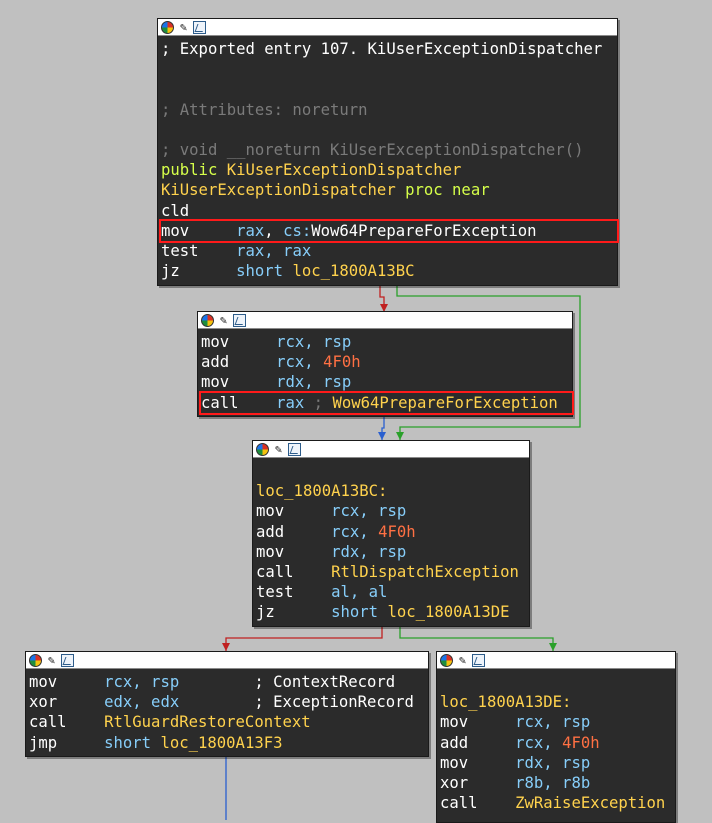  Describe the element at coordinates (194, 170) in the screenshot. I see `keyword: public` at that location.